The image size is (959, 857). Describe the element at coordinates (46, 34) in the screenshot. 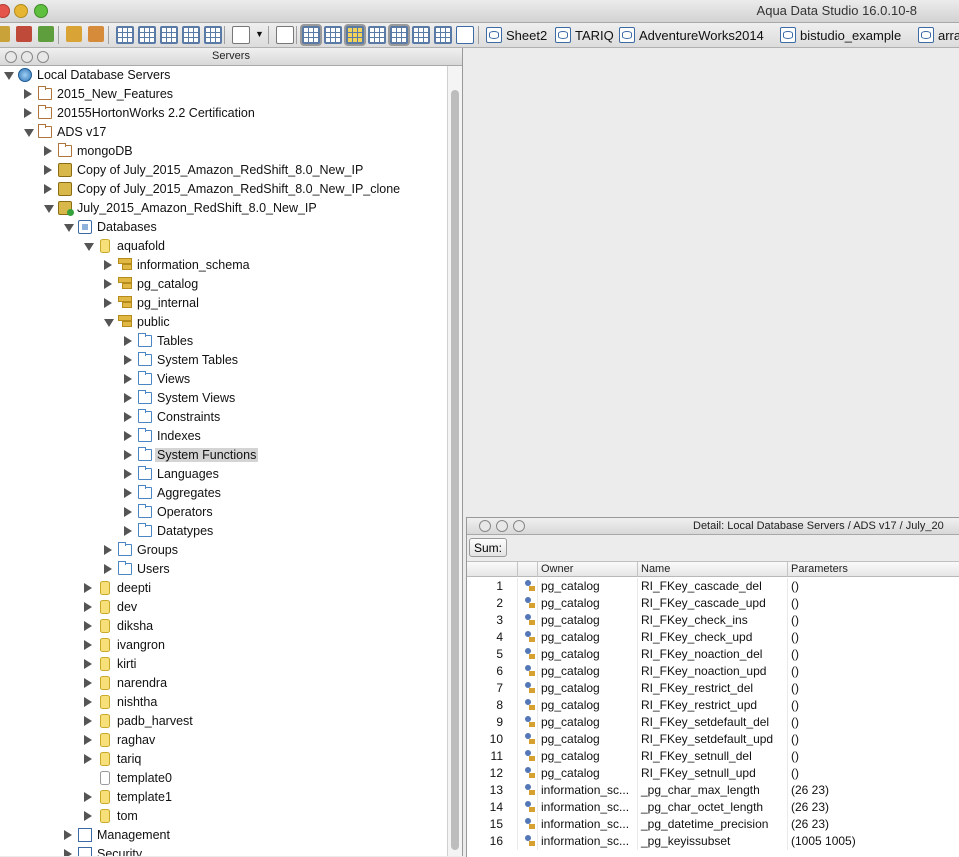

I see `edit-server-icon` at that location.